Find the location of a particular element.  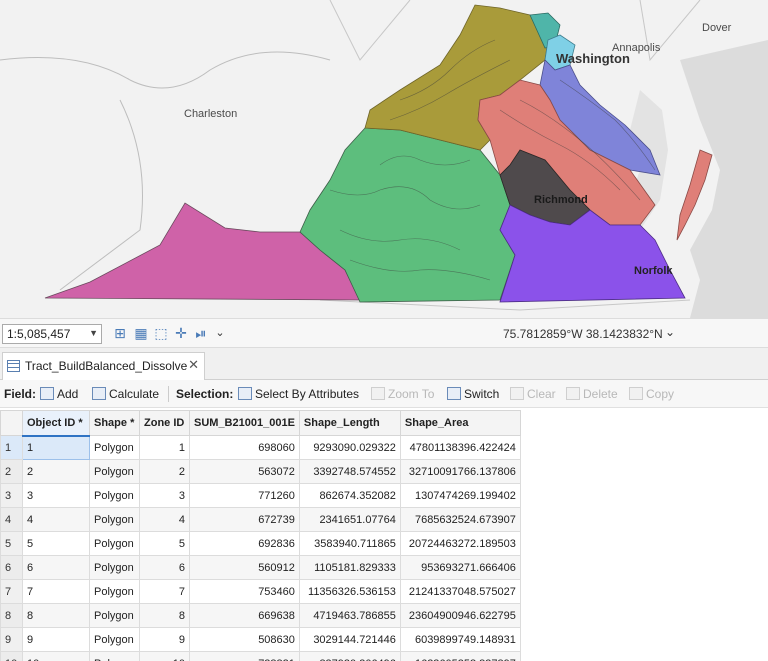

grid-snap-icon: ⊞ is located at coordinates (120, 333).